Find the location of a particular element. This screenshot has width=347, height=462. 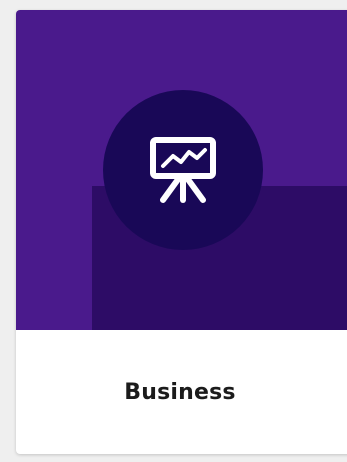

card-title: Business is located at coordinates (180, 392).